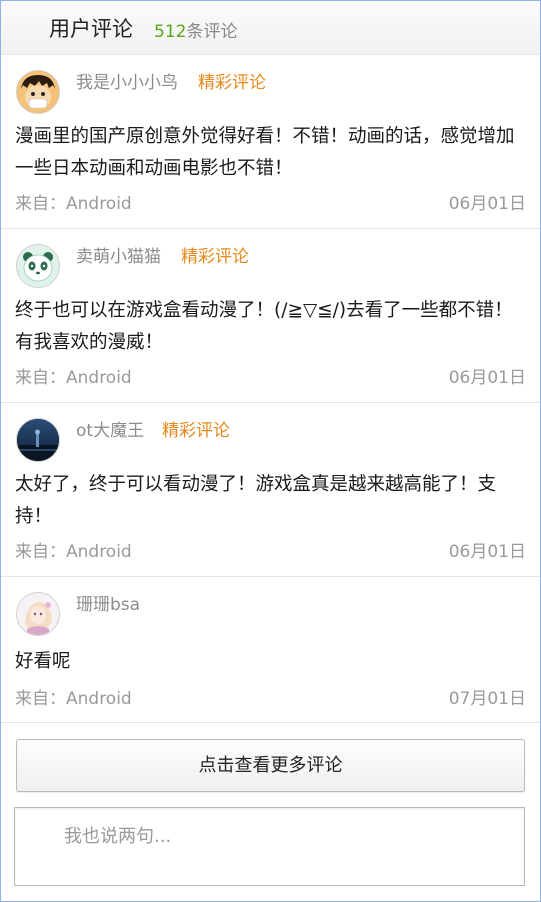 The height and width of the screenshot is (902, 541). Describe the element at coordinates (38, 614) in the screenshot. I see `anime-girl-avatar-icon` at that location.